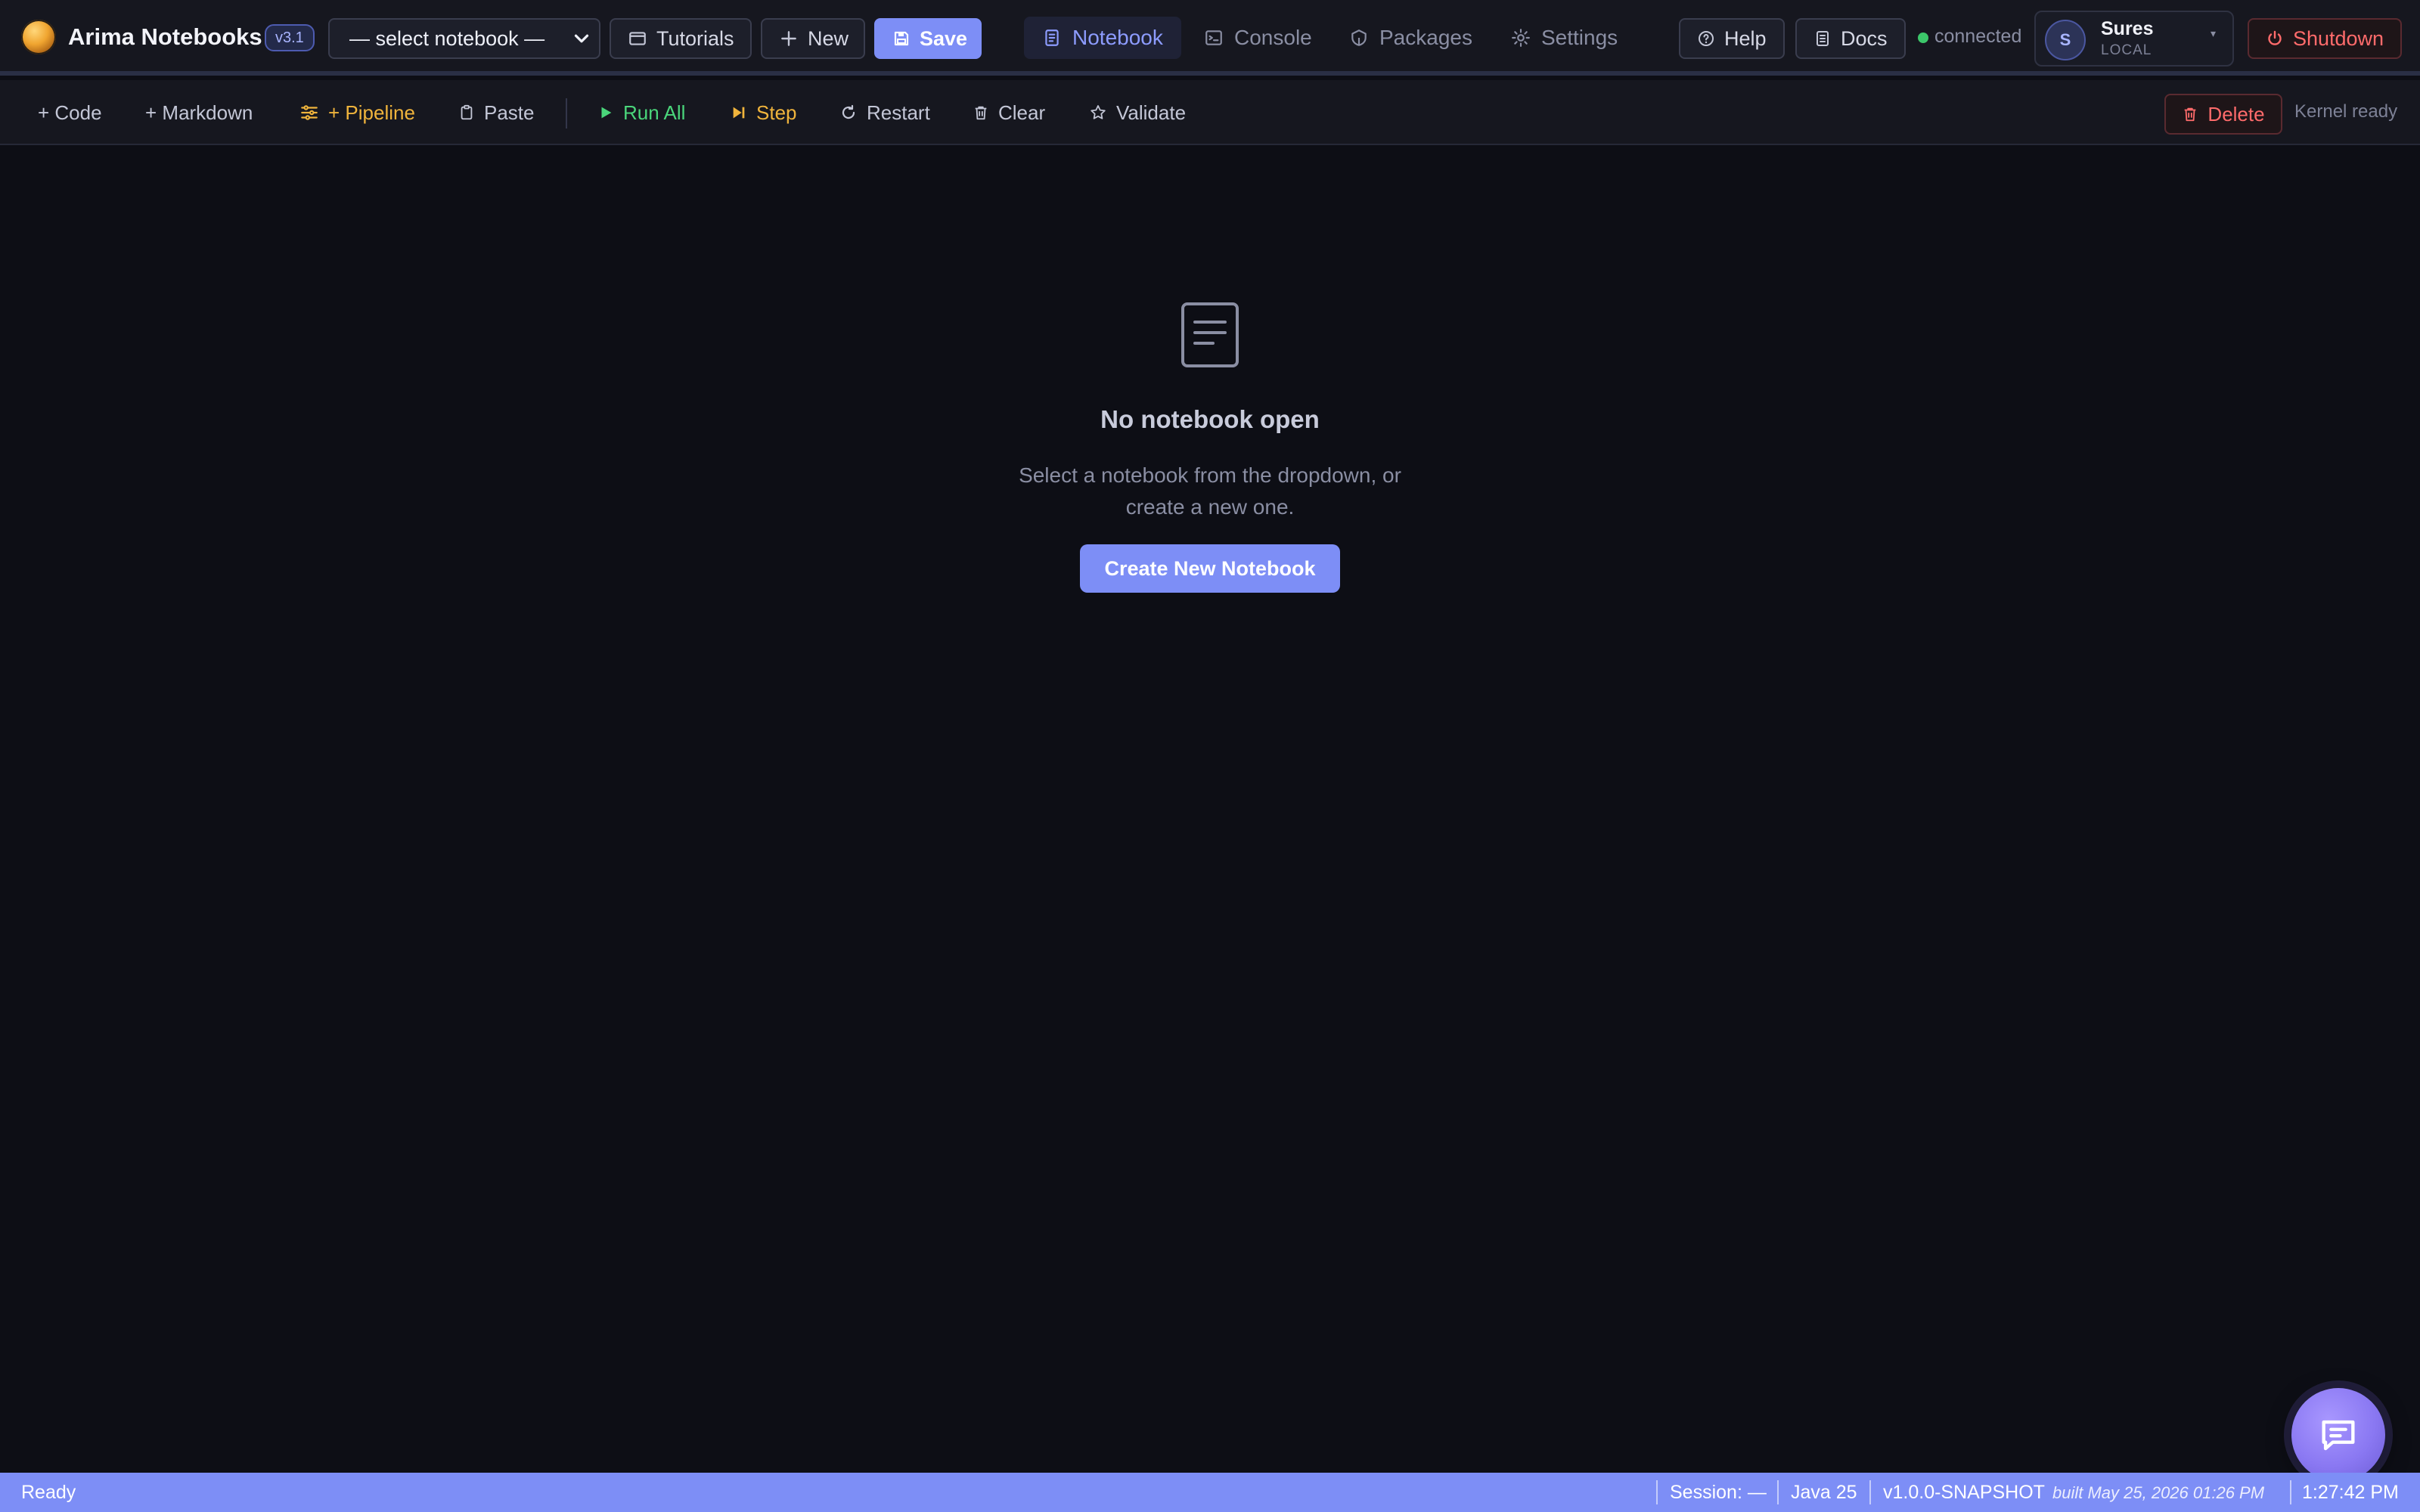 The image size is (2420, 1512). I want to click on paste-button: Paste, so click(496, 113).